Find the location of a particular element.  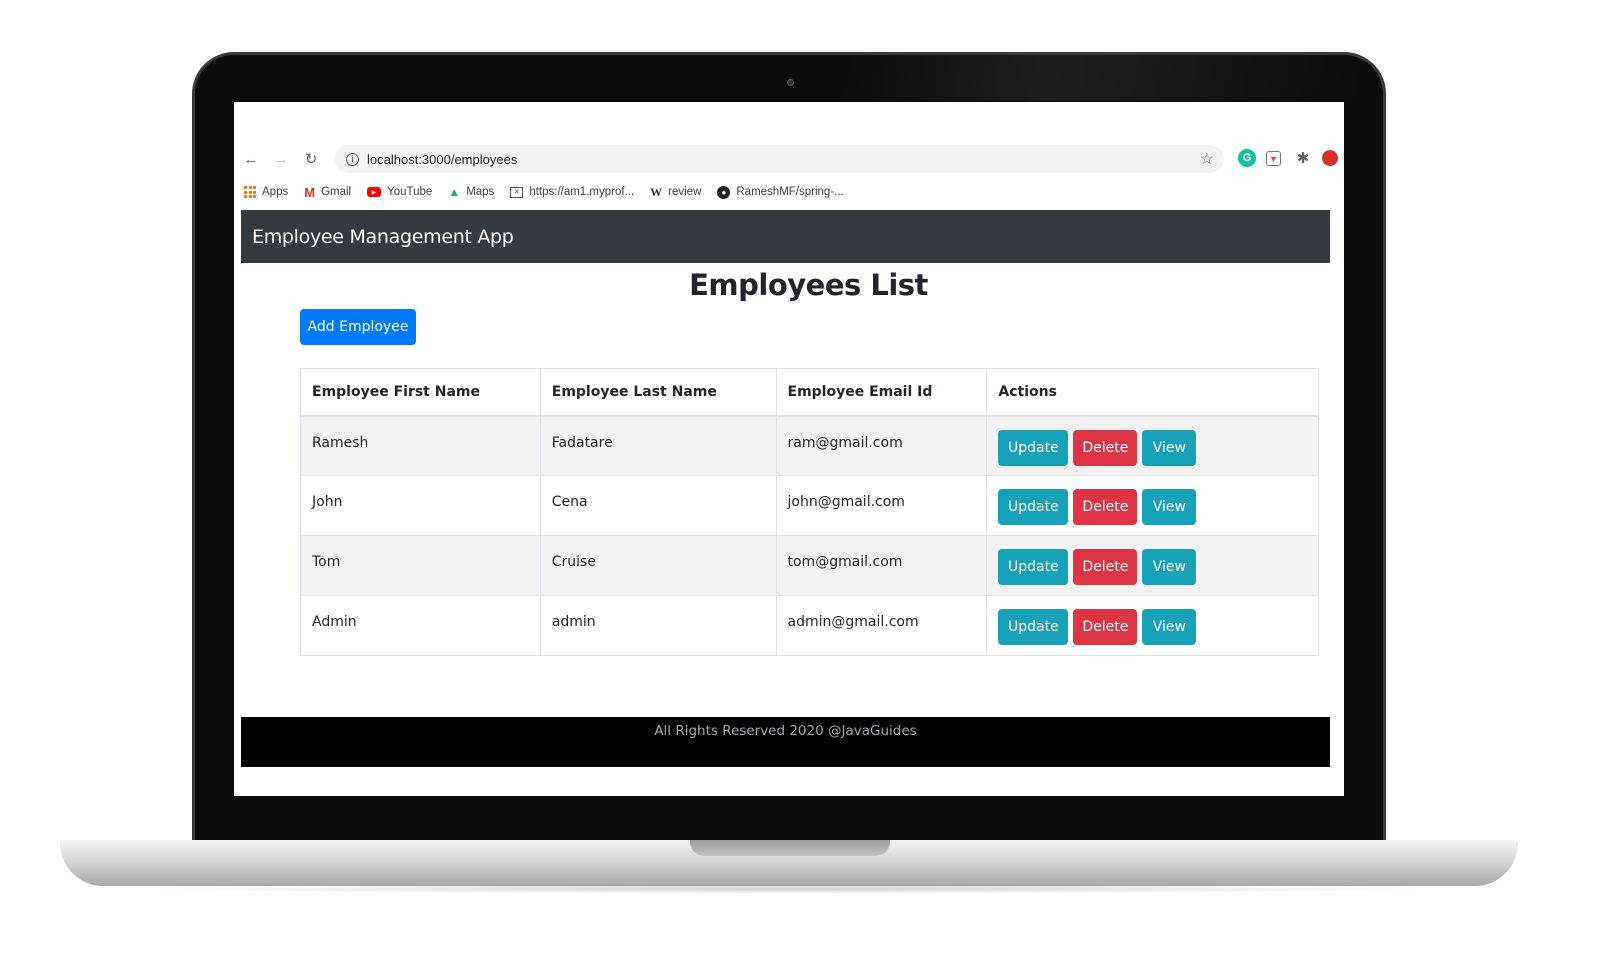

cell-last-name: admin is located at coordinates (658, 625).